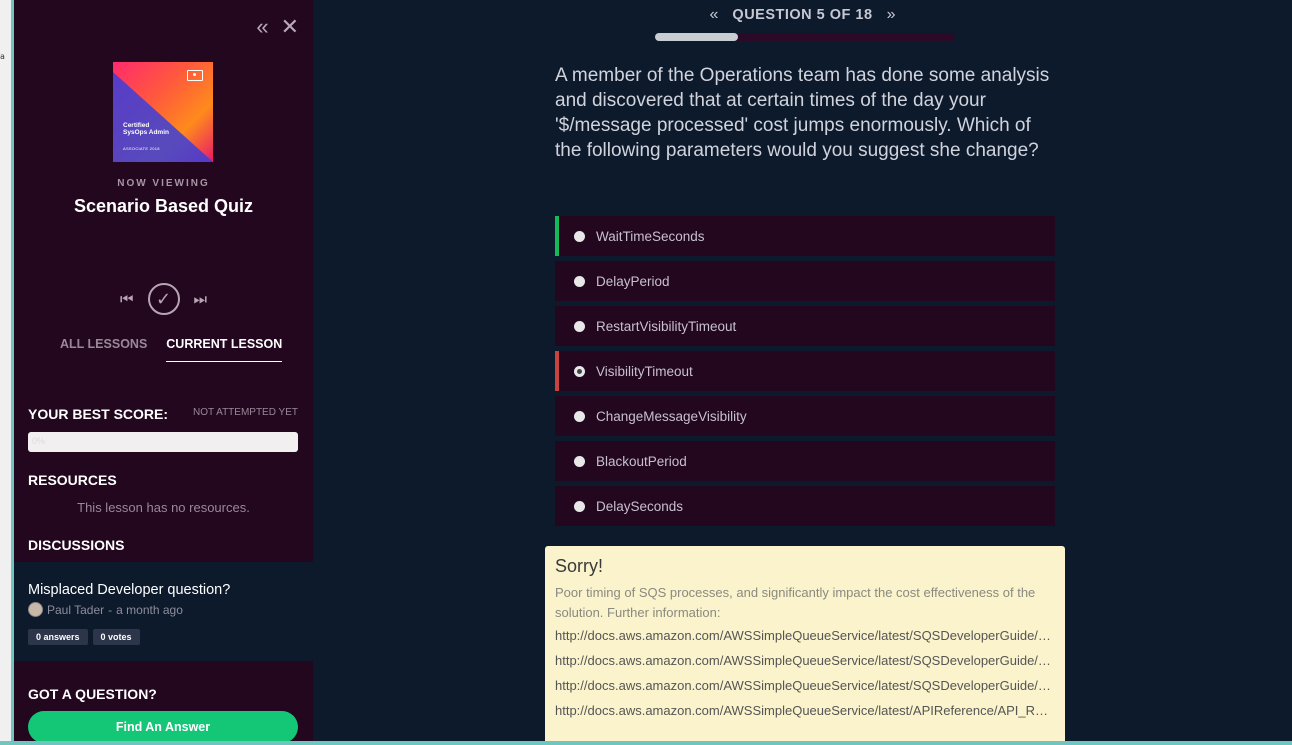 Image resolution: width=1292 pixels, height=745 pixels. Describe the element at coordinates (641, 461) in the screenshot. I see `answer-option-label: BlackoutPeriod` at that location.